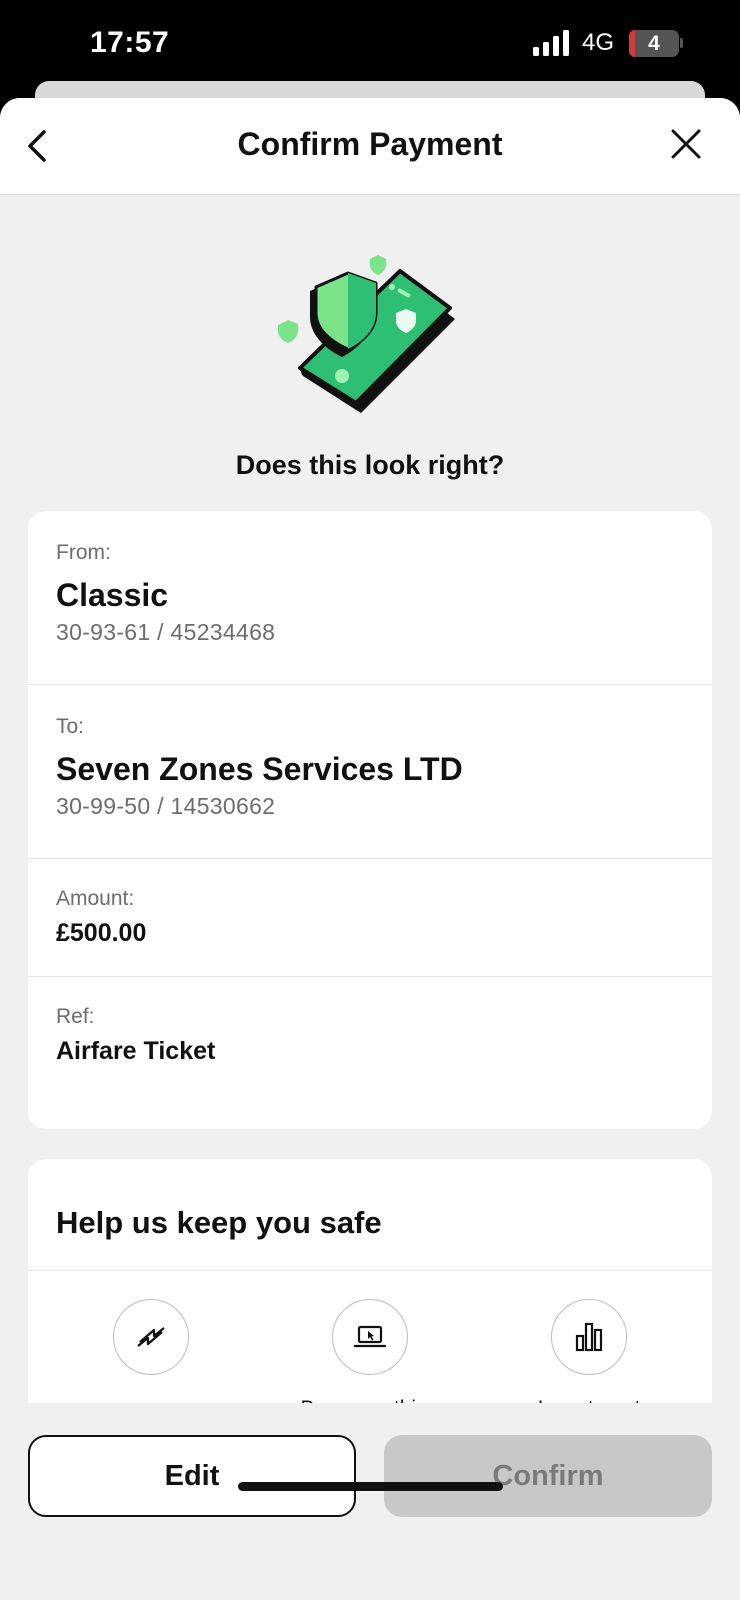 The height and width of the screenshot is (1600, 740). Describe the element at coordinates (130, 42) in the screenshot. I see `status-time: 17:57` at that location.